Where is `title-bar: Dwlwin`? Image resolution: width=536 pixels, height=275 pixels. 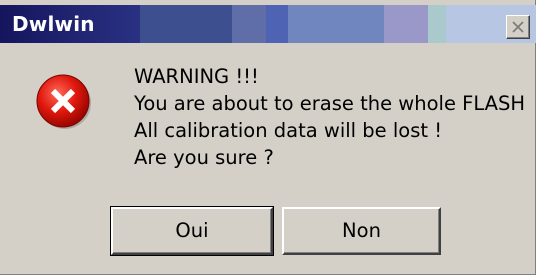
title-bar: Dwlwin is located at coordinates (268, 24).